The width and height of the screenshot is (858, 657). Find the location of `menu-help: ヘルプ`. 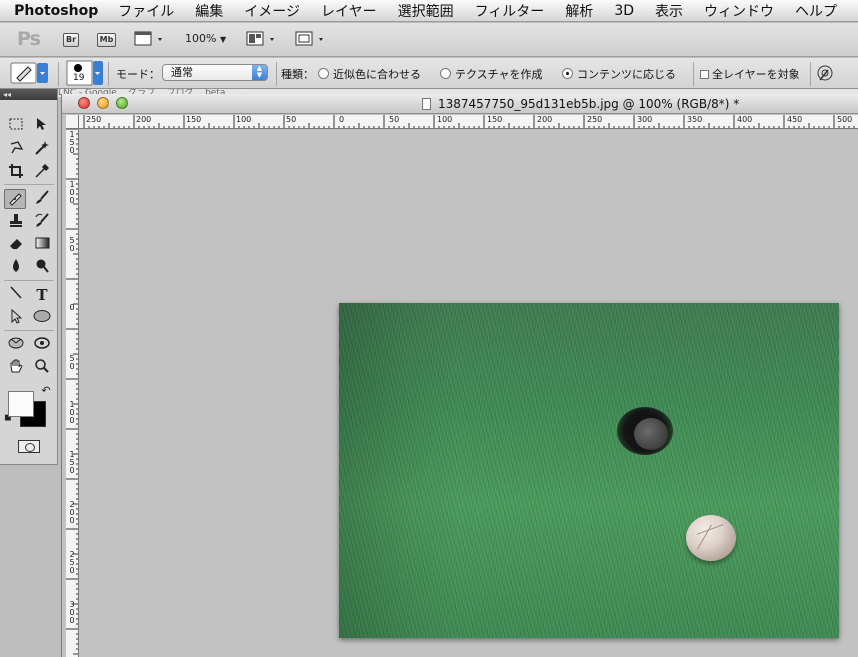

menu-help: ヘルプ is located at coordinates (816, 11).